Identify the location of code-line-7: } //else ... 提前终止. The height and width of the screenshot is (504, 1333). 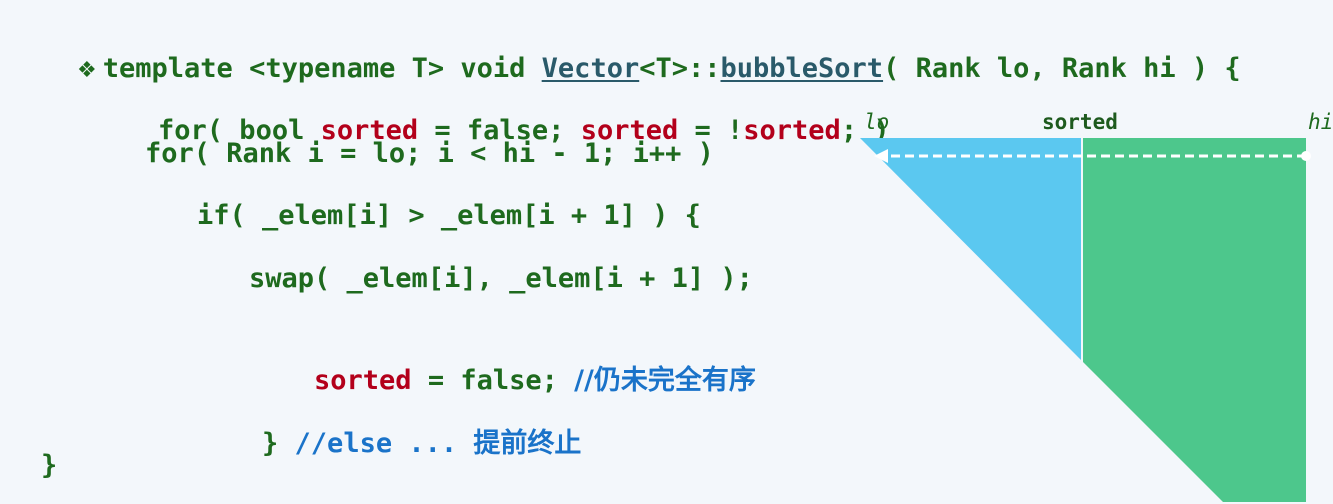
(389, 421).